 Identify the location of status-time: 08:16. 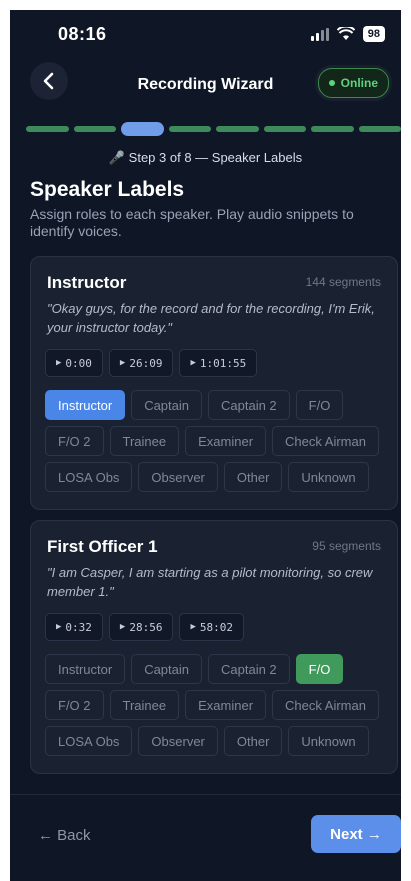
(82, 34).